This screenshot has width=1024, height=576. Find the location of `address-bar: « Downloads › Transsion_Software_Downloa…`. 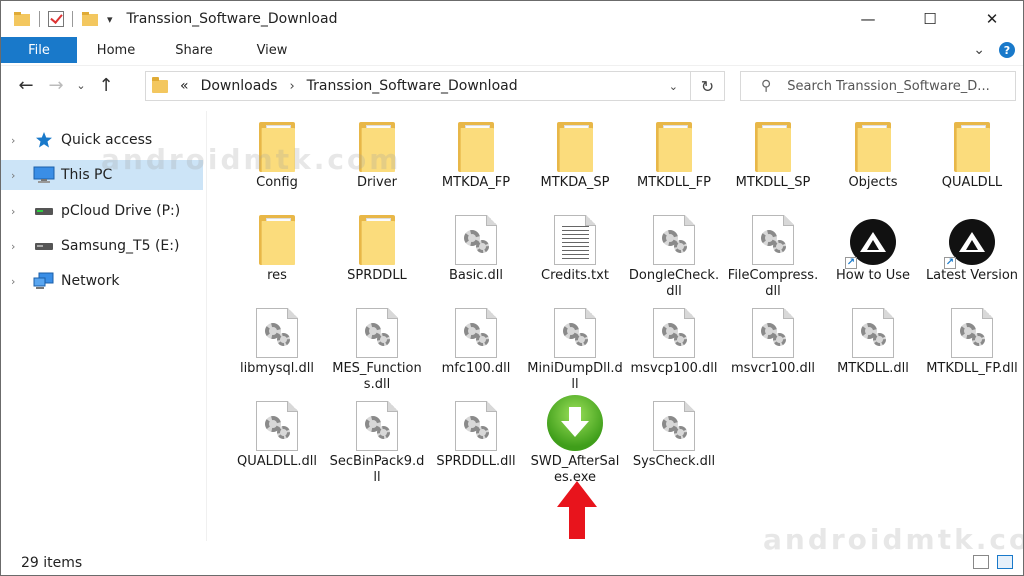

address-bar: « Downloads › Transsion_Software_Downloa… is located at coordinates (435, 86).